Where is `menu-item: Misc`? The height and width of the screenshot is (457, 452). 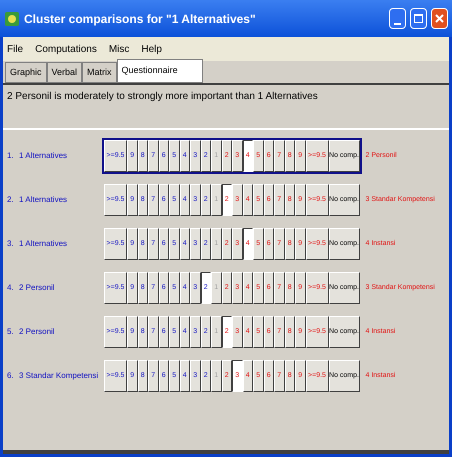
menu-item: Misc is located at coordinates (119, 49).